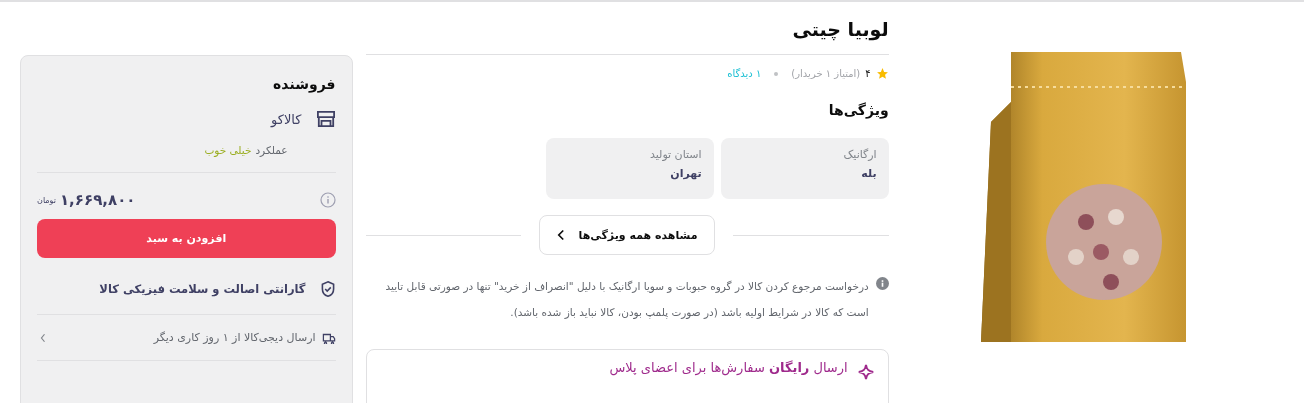  I want to click on feature-label: استان تولید, so click(675, 154).